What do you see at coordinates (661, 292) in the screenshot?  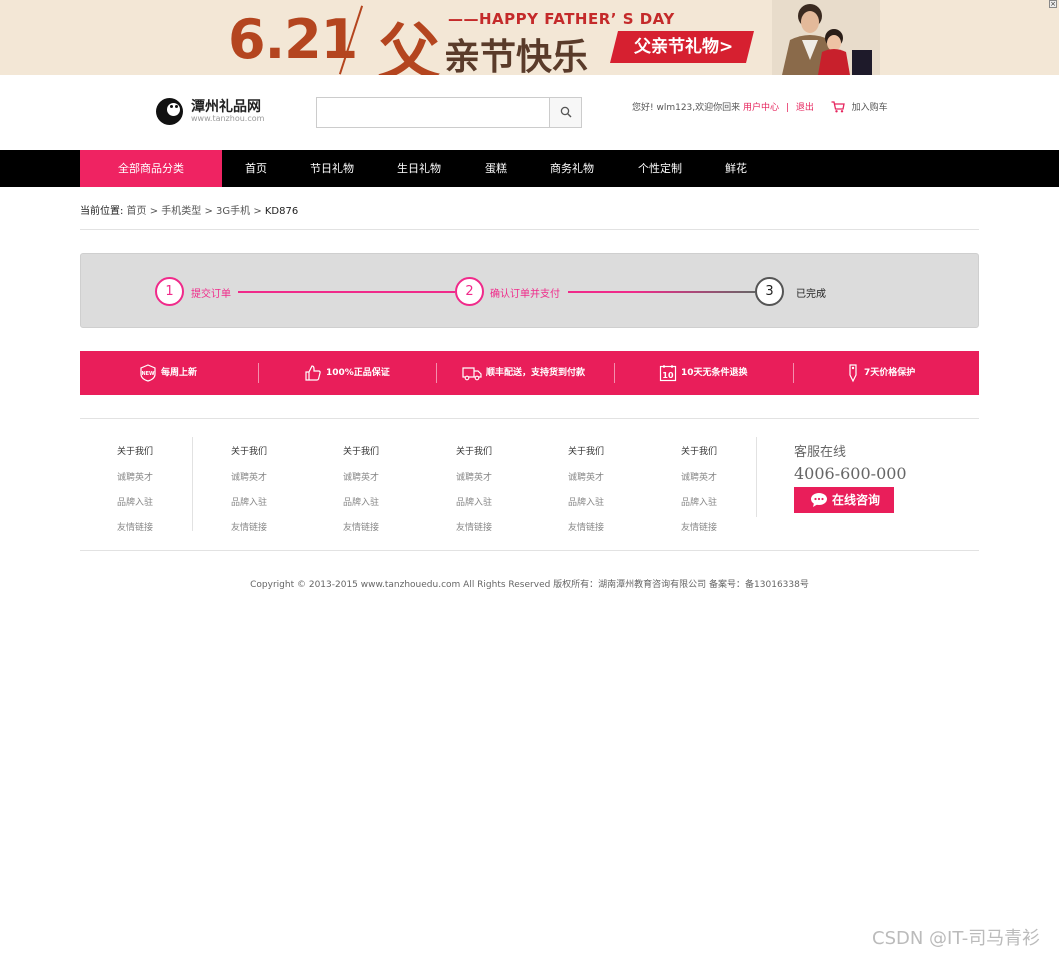 I see `step-2-connector` at bounding box center [661, 292].